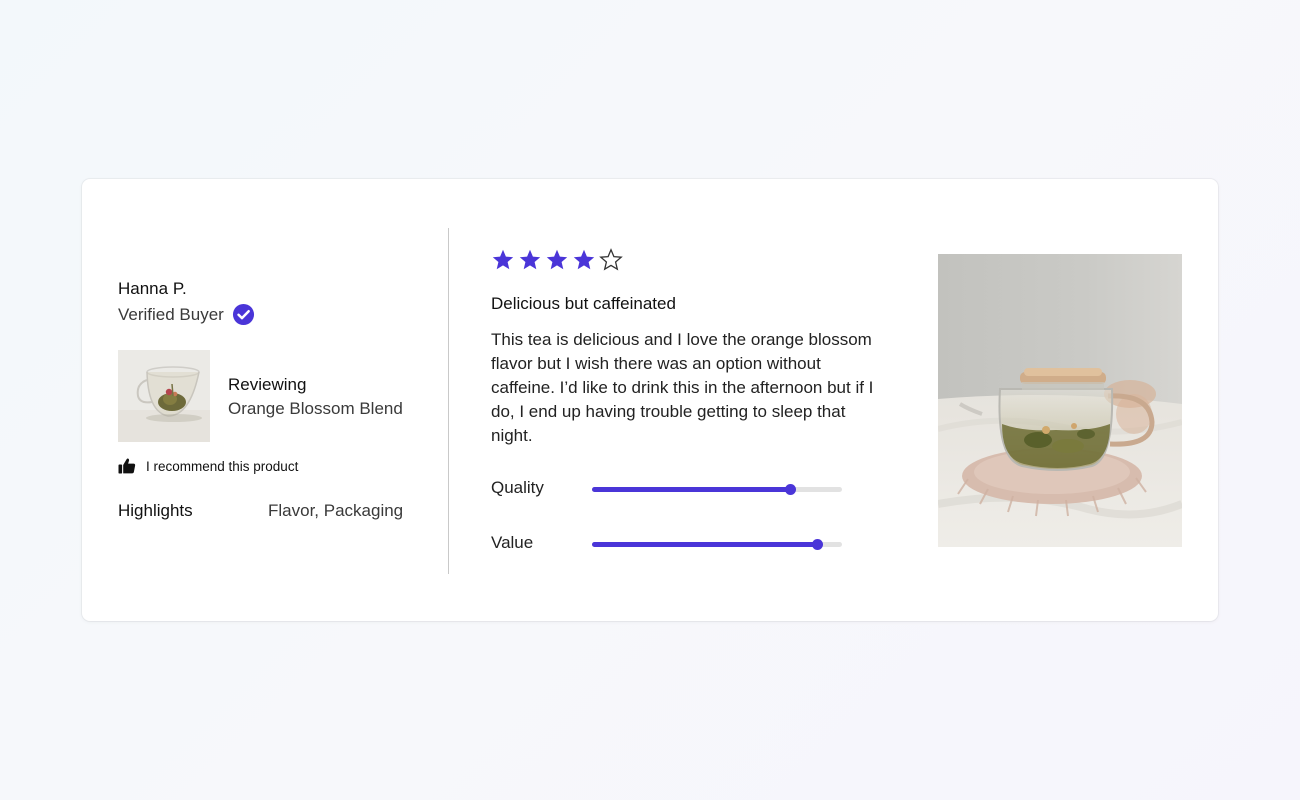 The width and height of the screenshot is (1300, 800). I want to click on recommend-text: I recommend this product, so click(222, 466).